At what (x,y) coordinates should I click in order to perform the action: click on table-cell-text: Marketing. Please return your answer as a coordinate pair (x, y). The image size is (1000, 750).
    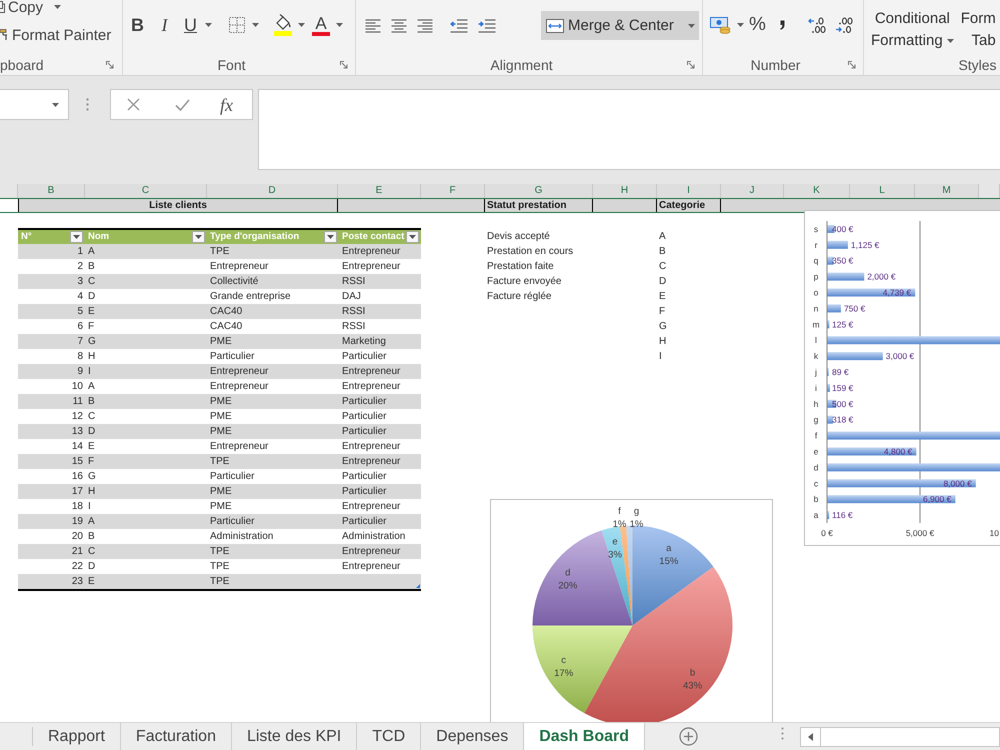
    Looking at the image, I should click on (364, 342).